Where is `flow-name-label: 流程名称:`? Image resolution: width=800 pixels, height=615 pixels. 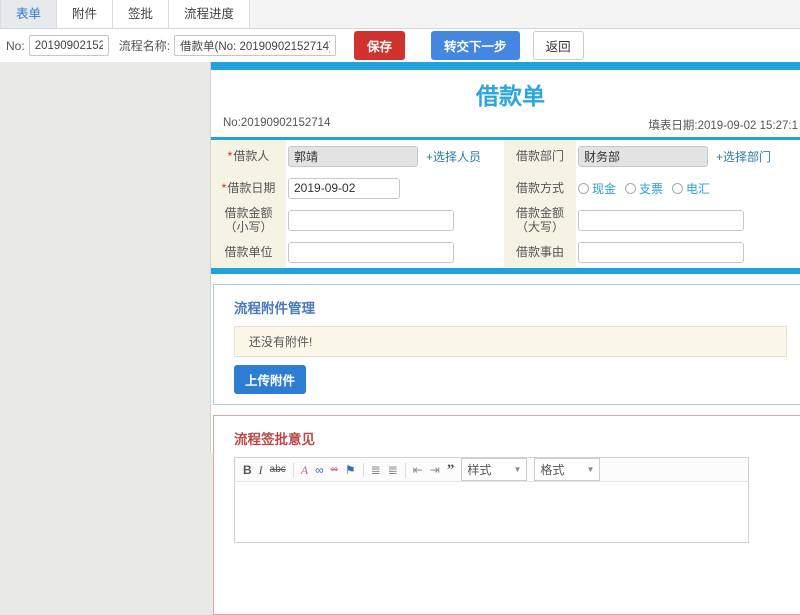 flow-name-label: 流程名称: is located at coordinates (144, 46).